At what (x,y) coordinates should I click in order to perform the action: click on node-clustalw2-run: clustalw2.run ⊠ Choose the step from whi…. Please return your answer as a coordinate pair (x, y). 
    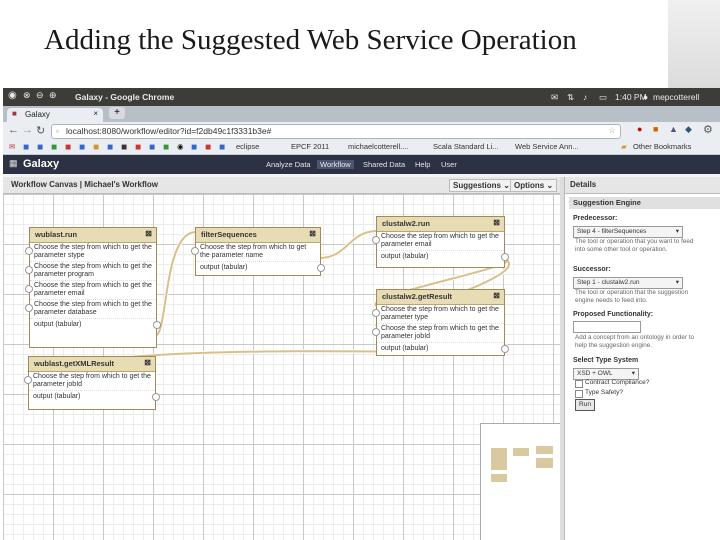
    Looking at the image, I should click on (440, 242).